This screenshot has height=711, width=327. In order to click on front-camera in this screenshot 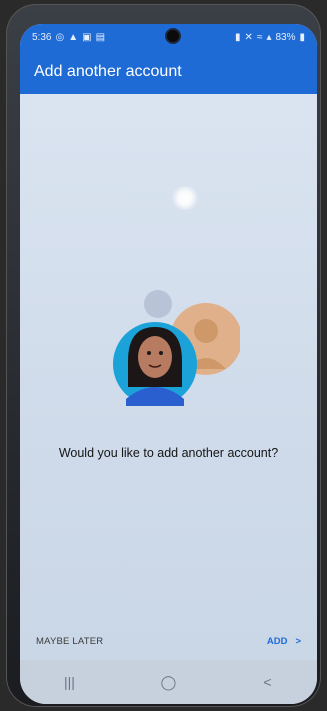, I will do `click(173, 36)`.